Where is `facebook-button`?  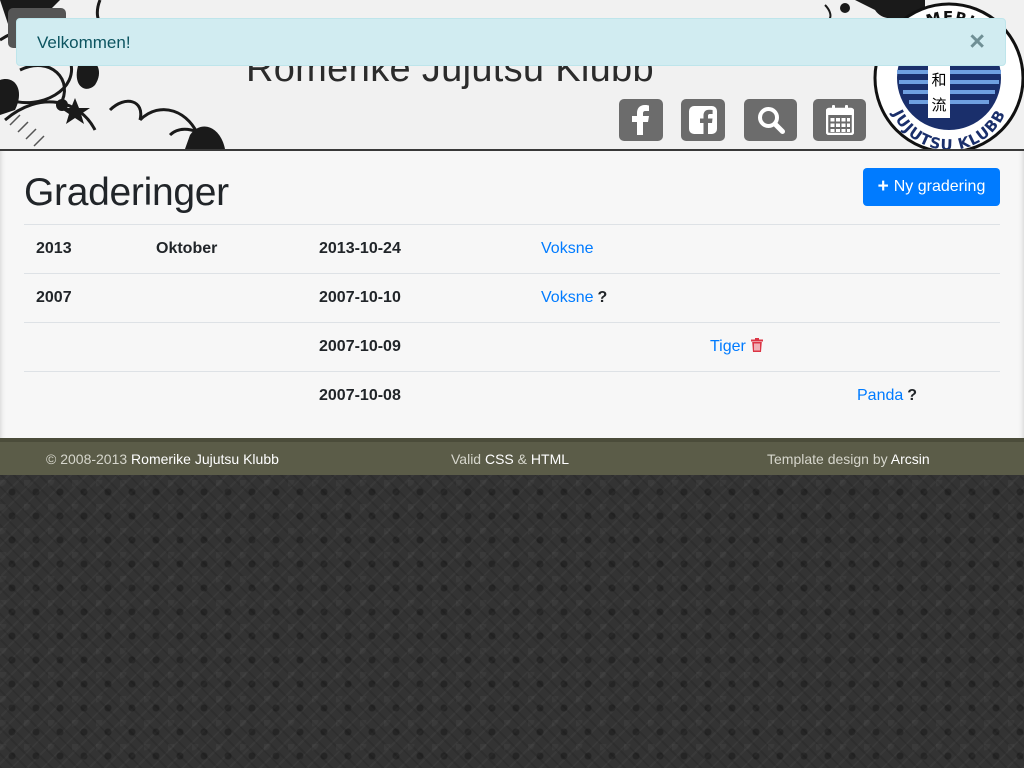
facebook-button is located at coordinates (641, 120).